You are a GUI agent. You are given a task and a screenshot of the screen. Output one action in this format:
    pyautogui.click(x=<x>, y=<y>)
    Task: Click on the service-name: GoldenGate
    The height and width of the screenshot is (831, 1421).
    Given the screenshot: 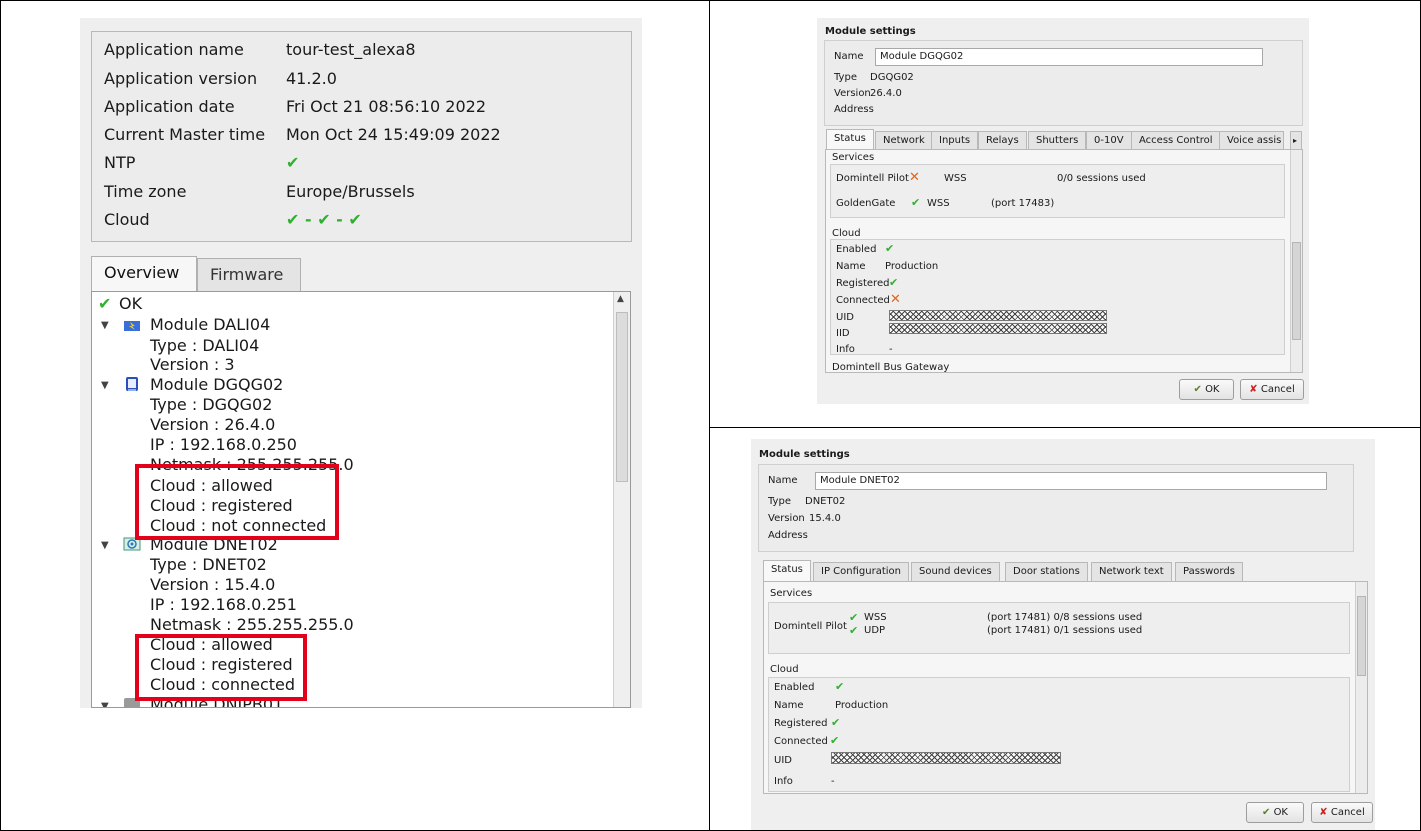 What is the action you would take?
    pyautogui.click(x=866, y=203)
    